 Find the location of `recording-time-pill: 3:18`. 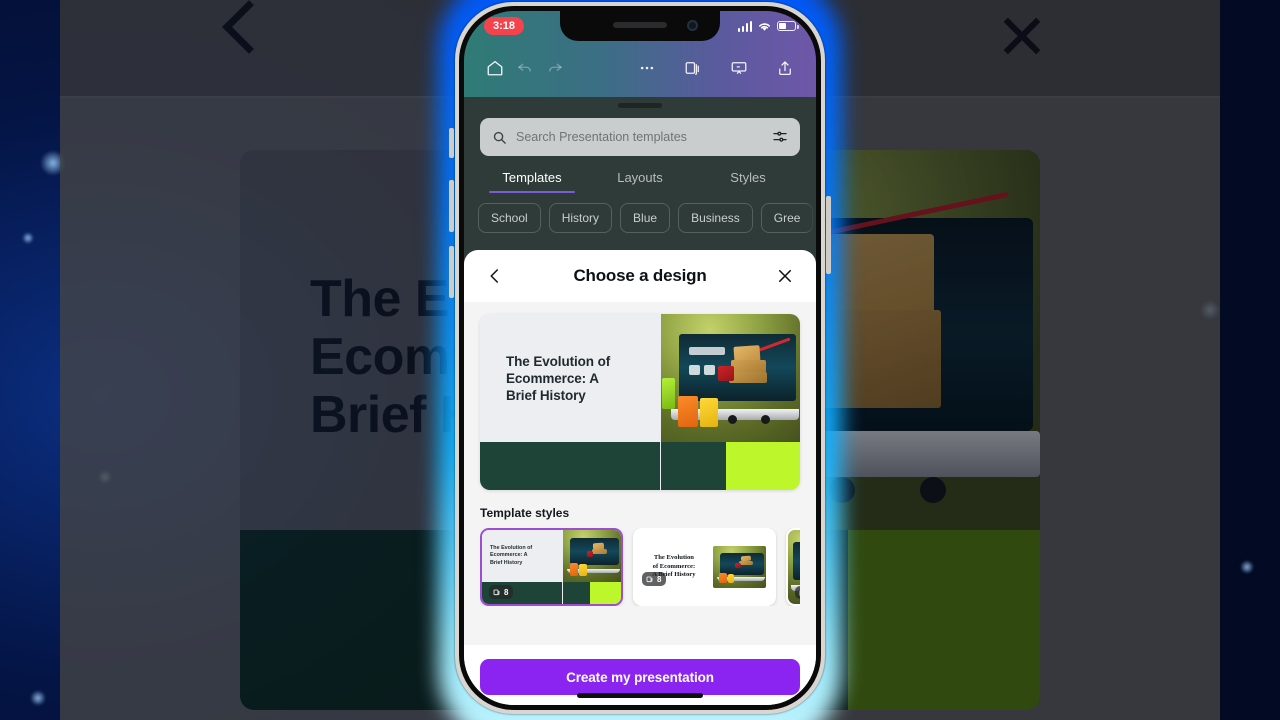

recording-time-pill: 3:18 is located at coordinates (504, 26).